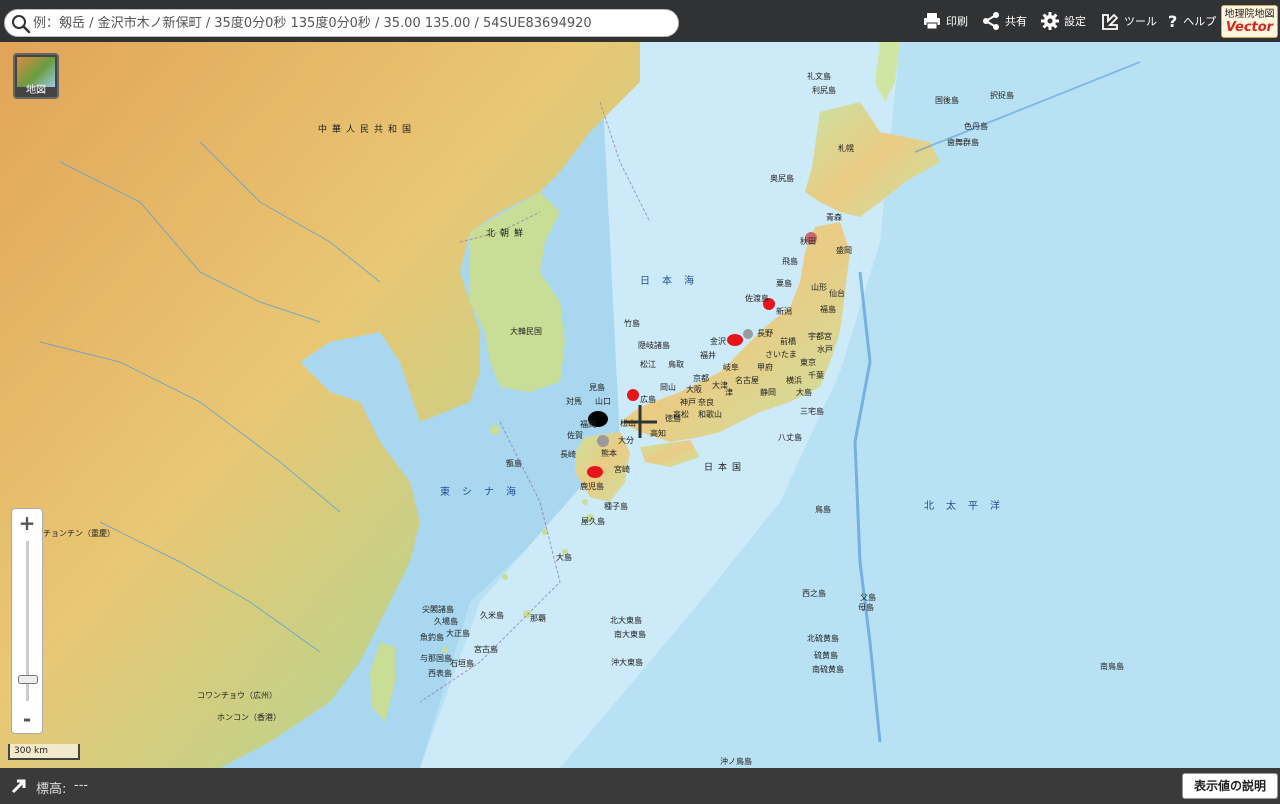 The image size is (1280, 804). What do you see at coordinates (1075, 21) in the screenshot?
I see `settings-label: 設定` at bounding box center [1075, 21].